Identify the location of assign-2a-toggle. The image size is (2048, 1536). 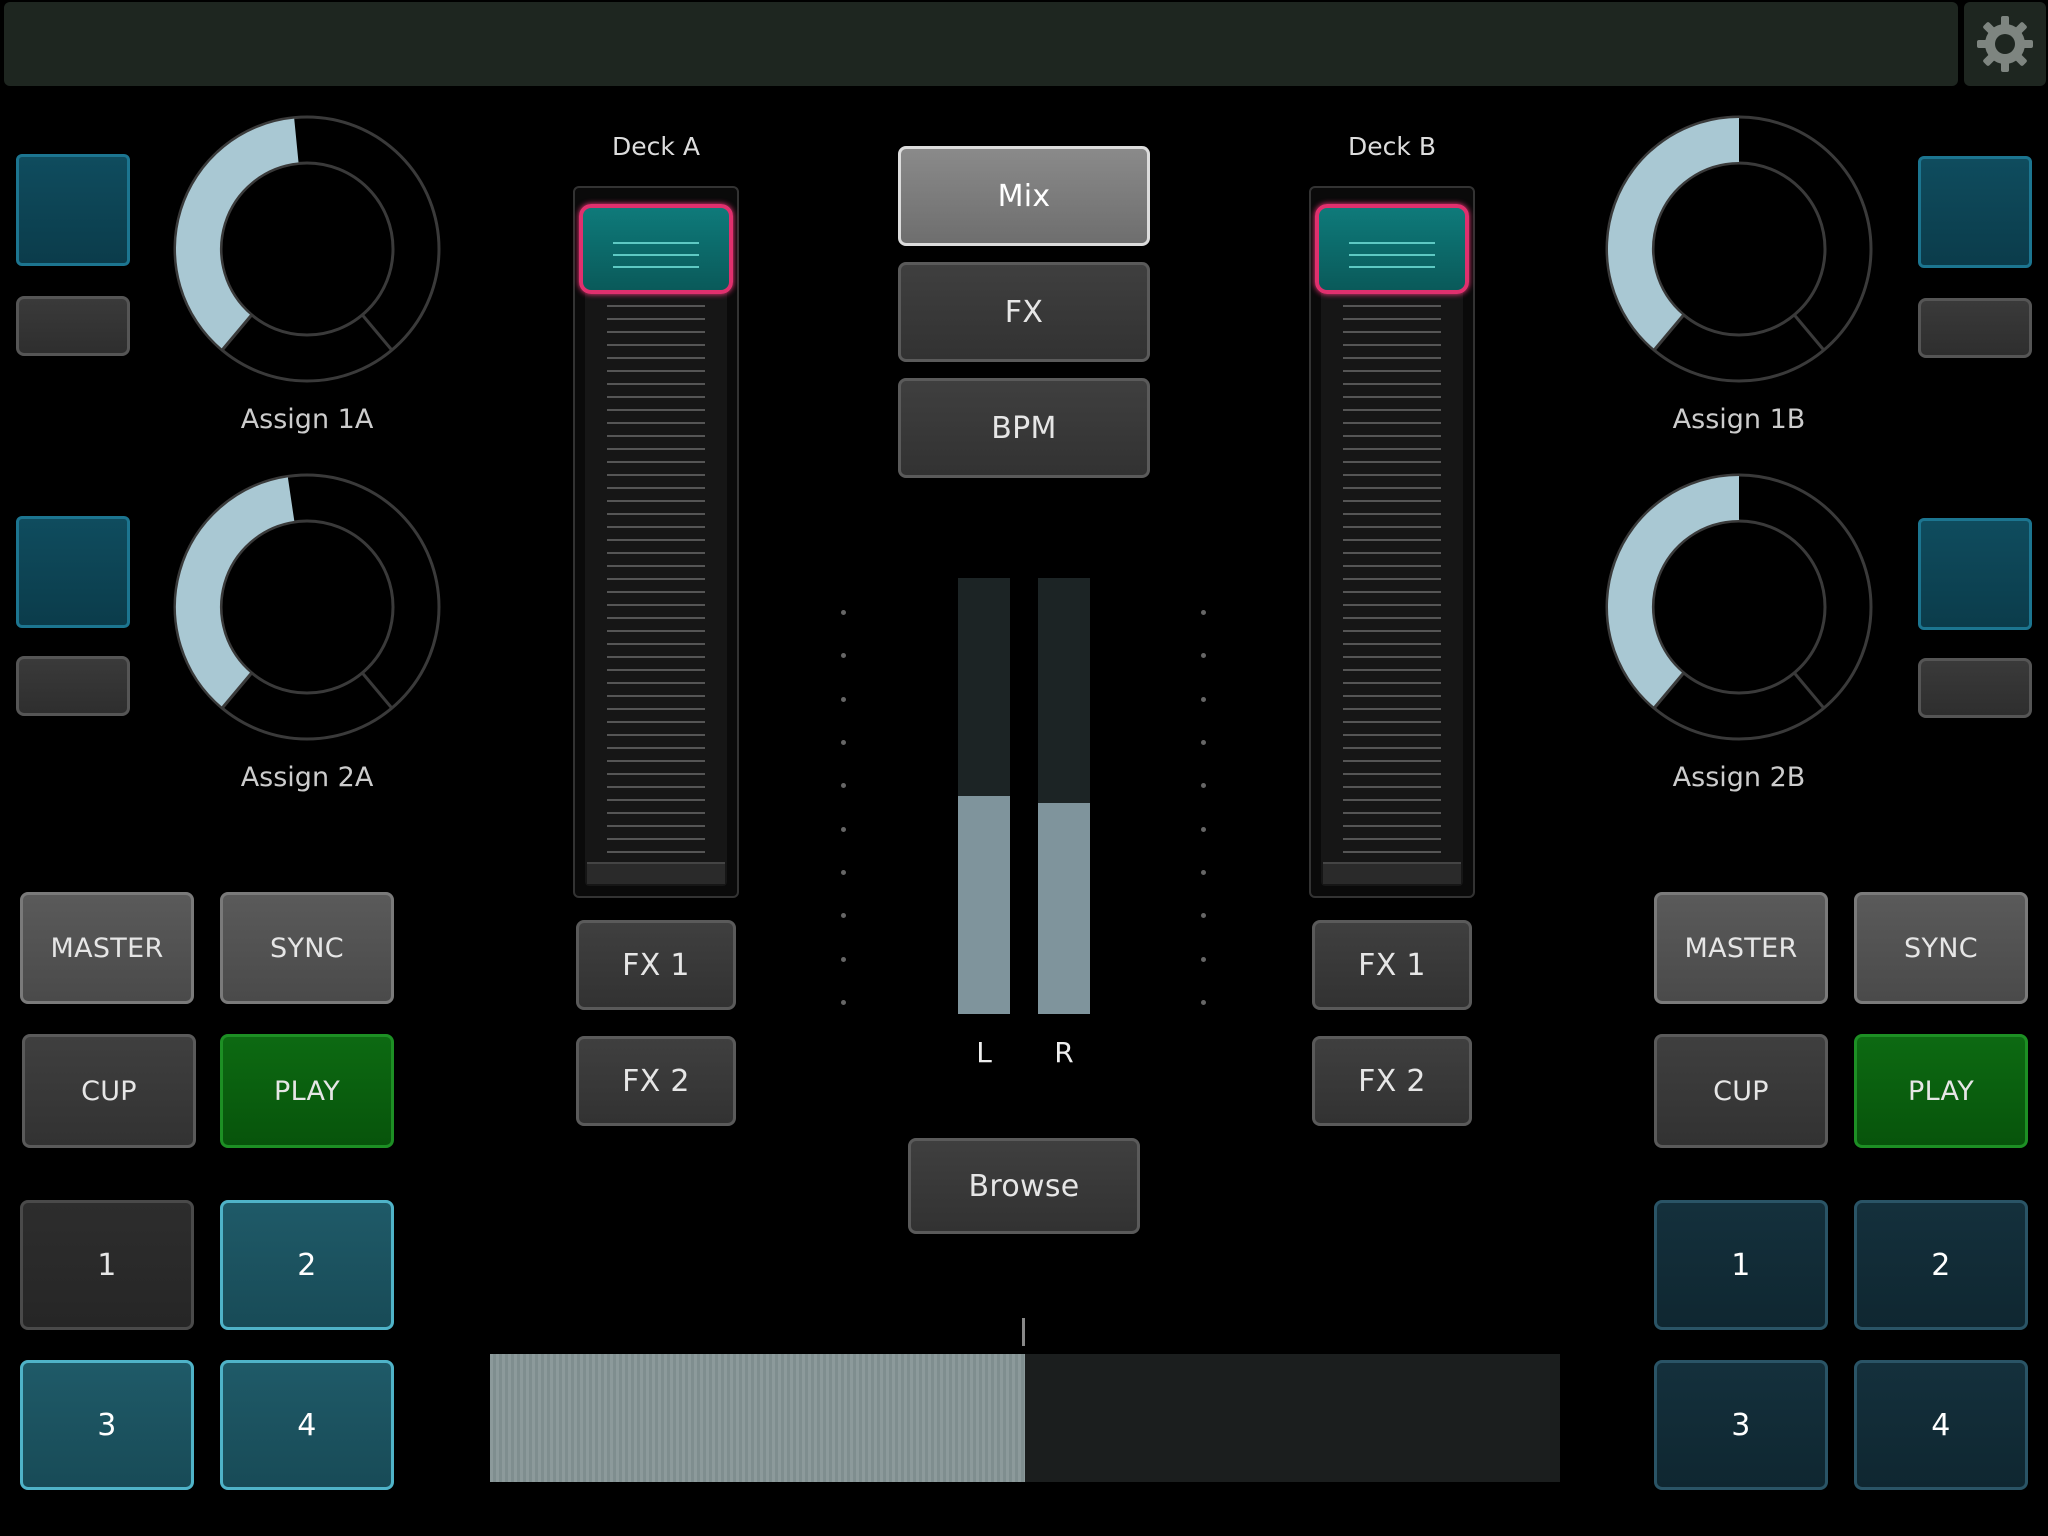
(73, 686).